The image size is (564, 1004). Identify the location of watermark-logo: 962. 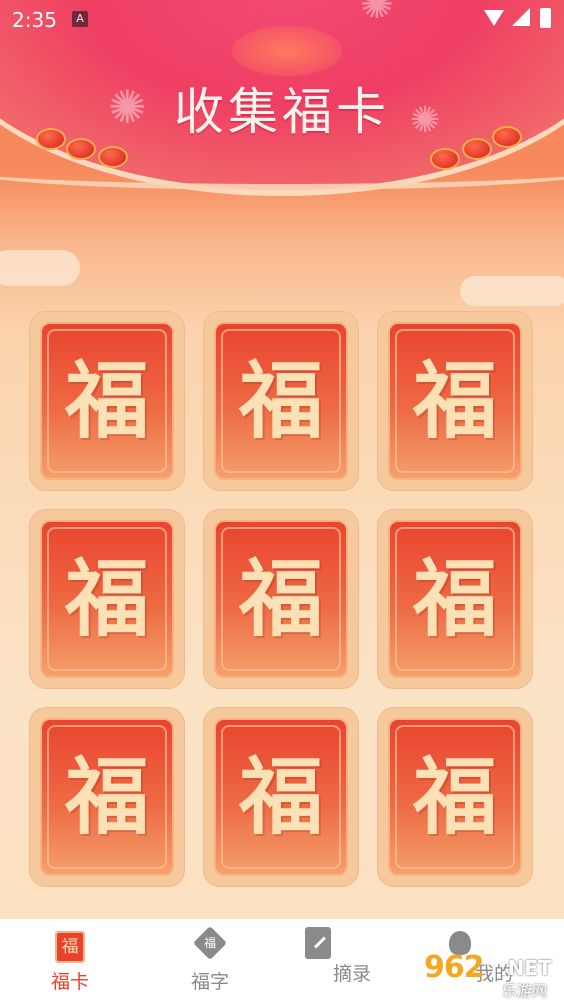
(454, 967).